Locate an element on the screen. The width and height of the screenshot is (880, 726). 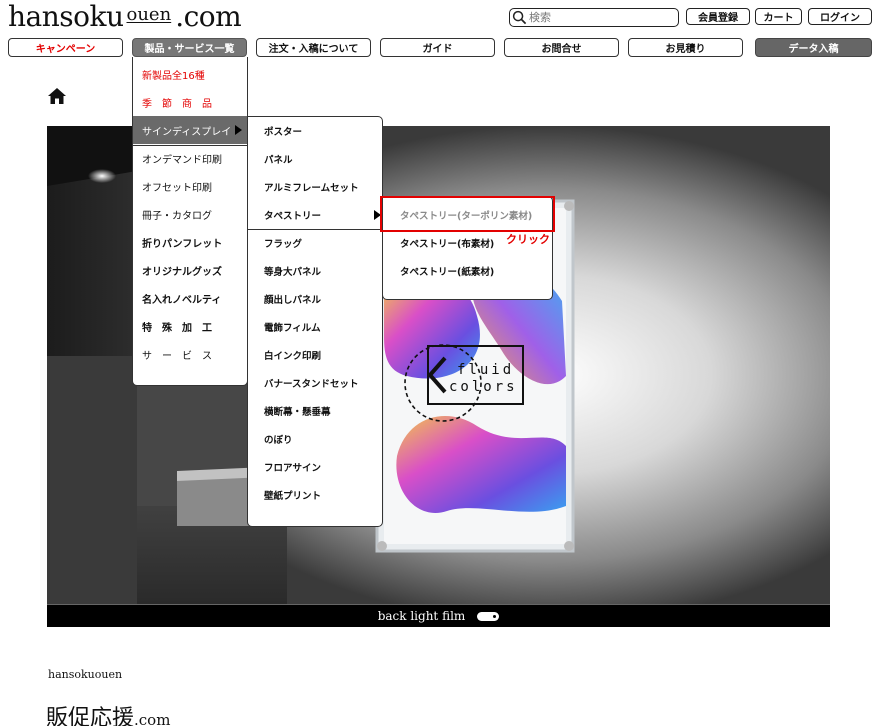
search-icon is located at coordinates (519, 17).